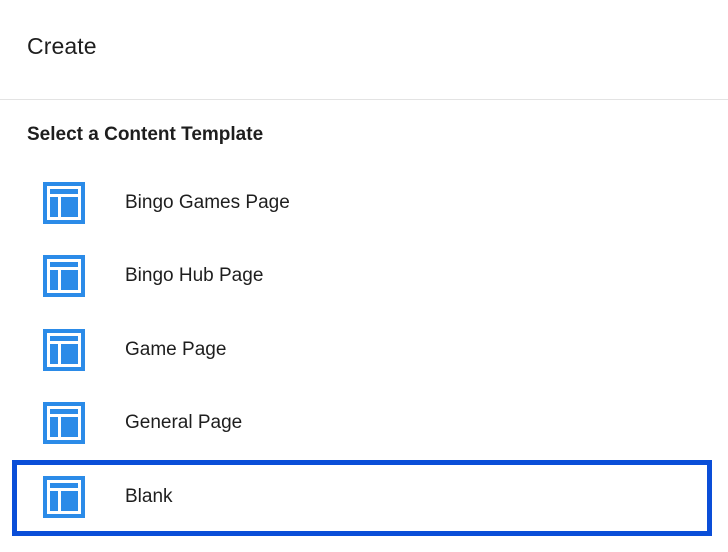 The width and height of the screenshot is (728, 552). I want to click on dialog-title: Create, so click(62, 46).